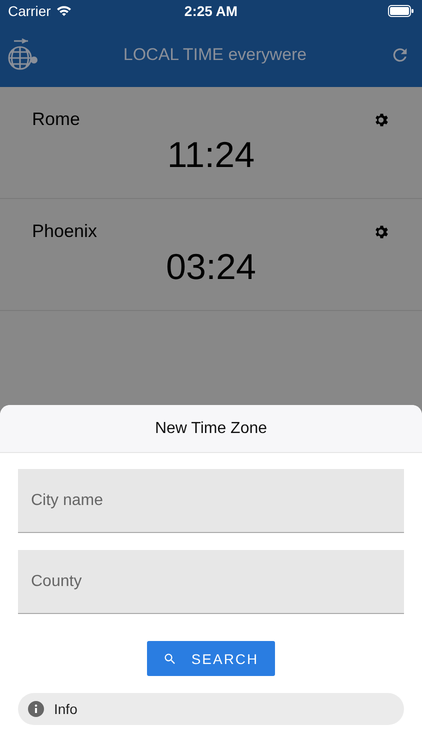  Describe the element at coordinates (211, 267) in the screenshot. I see `clock-time: 03:24` at that location.